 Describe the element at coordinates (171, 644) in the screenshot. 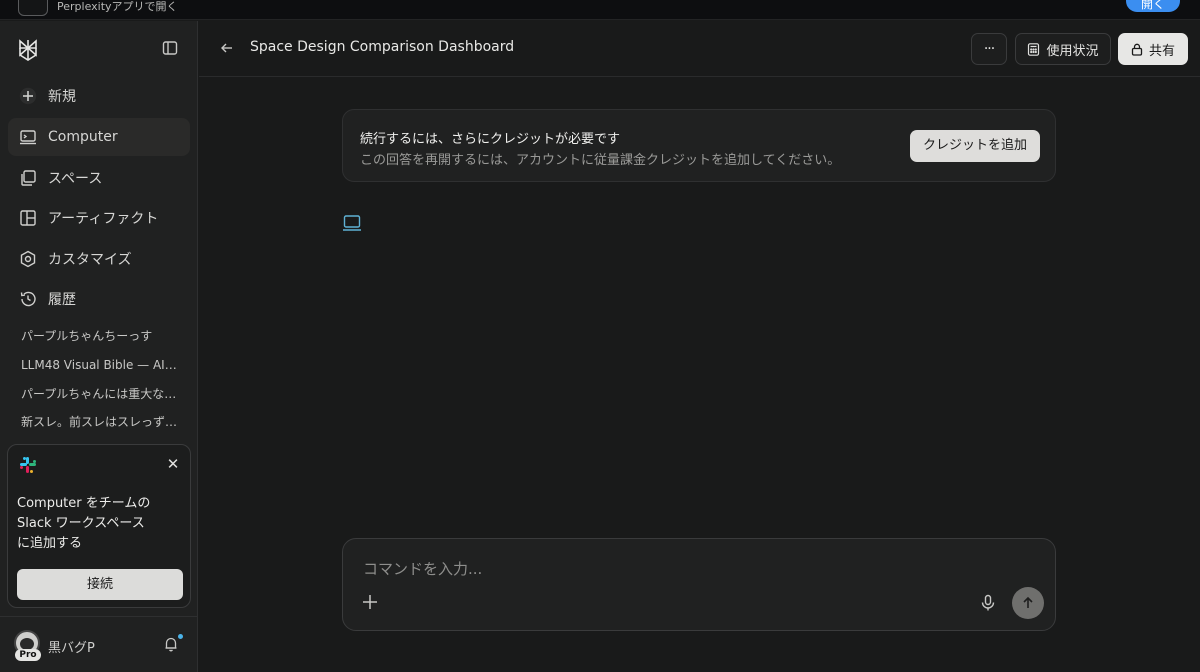

I see `bell-icon` at that location.